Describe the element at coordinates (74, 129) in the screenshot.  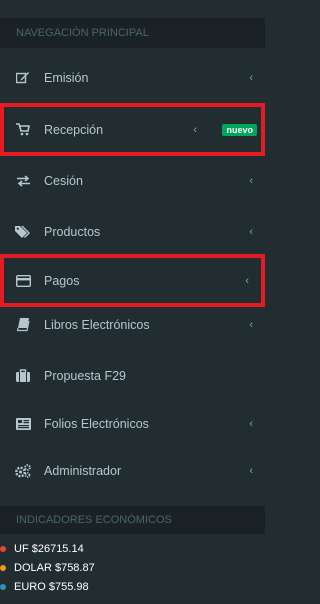
I see `menu-item-label: Recepción` at that location.